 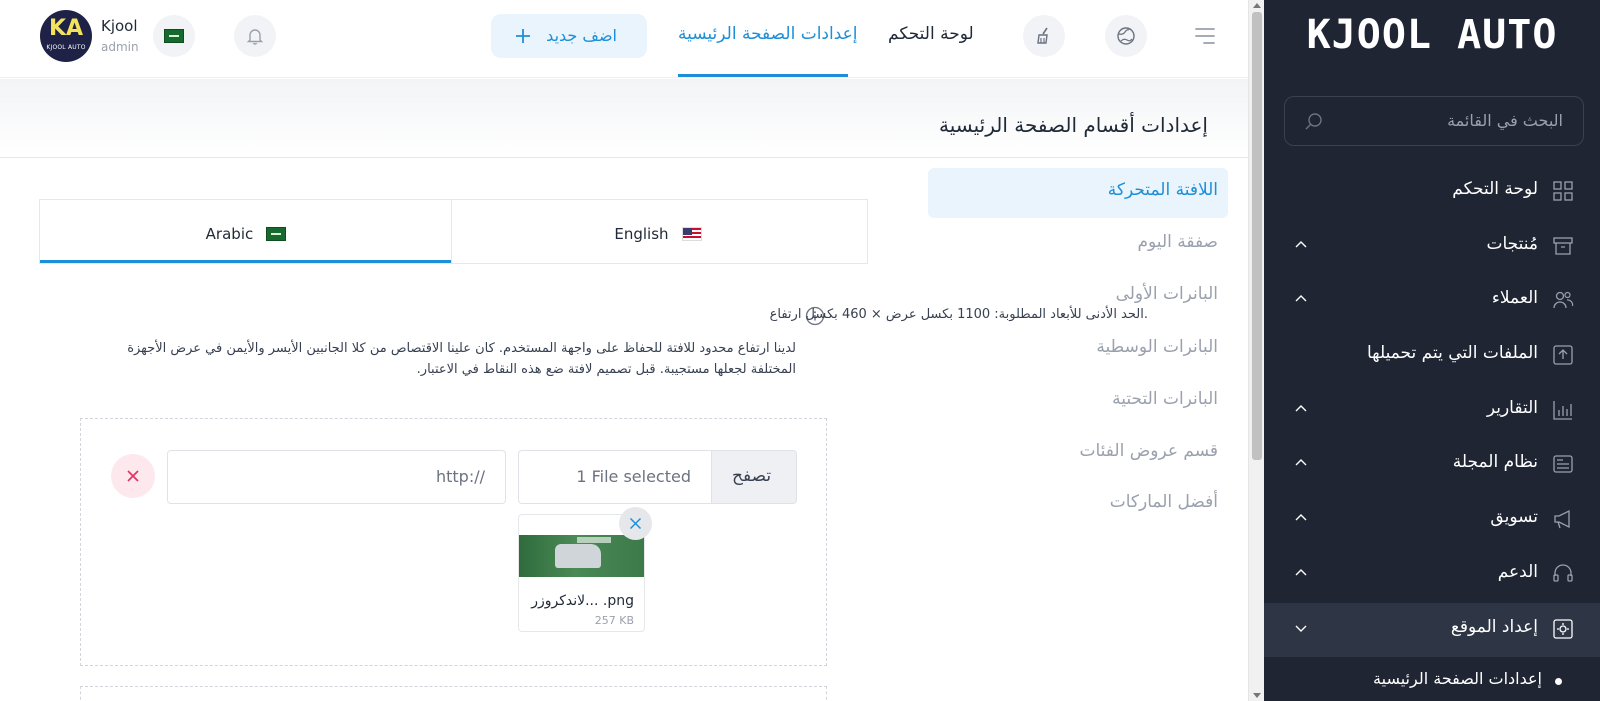 I want to click on section-label: أفضل الماركات, so click(x=1163, y=502).